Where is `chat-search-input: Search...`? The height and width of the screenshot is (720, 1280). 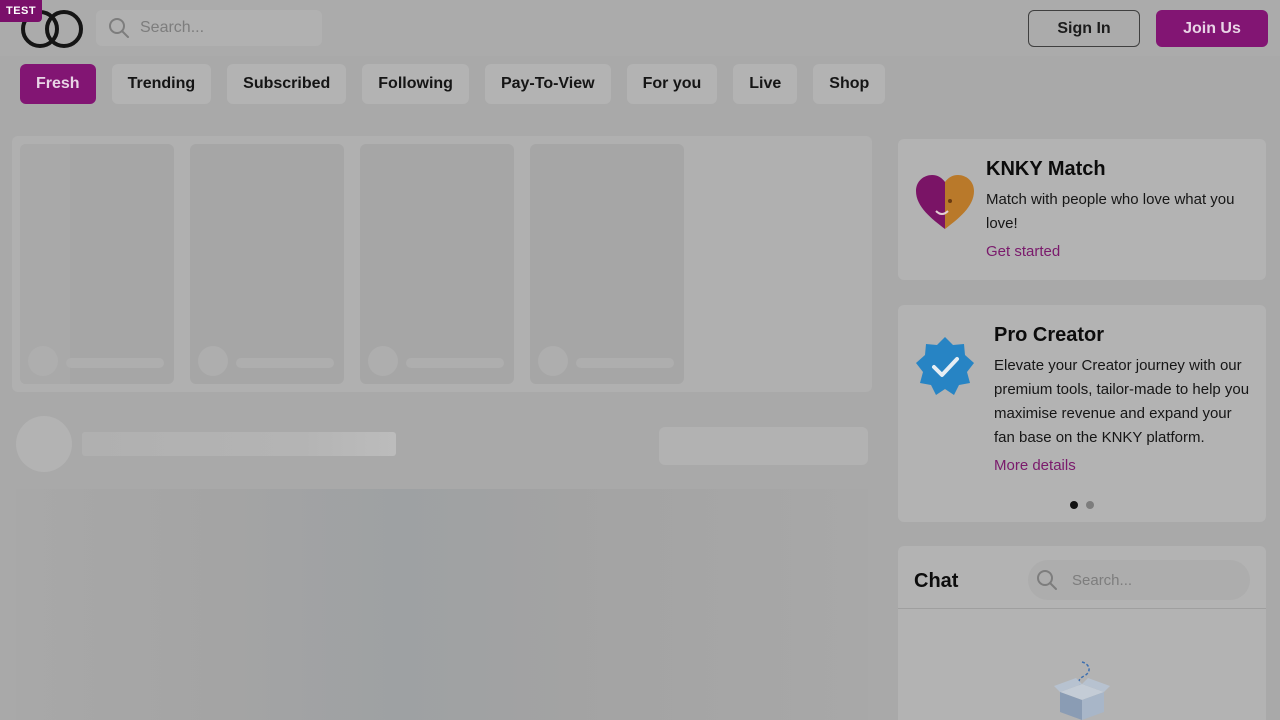 chat-search-input: Search... is located at coordinates (1139, 580).